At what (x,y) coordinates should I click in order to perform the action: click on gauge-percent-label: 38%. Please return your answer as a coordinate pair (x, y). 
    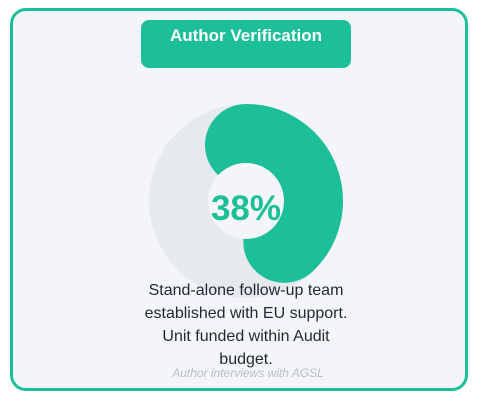
    Looking at the image, I should click on (246, 208).